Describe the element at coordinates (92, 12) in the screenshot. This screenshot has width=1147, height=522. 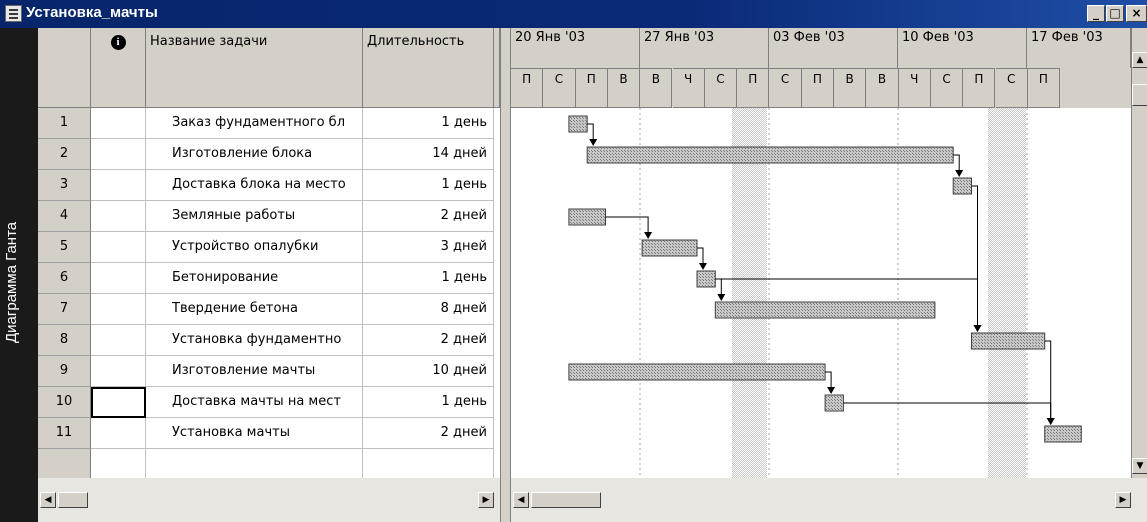
I see `window-title: Установка_мачты` at that location.